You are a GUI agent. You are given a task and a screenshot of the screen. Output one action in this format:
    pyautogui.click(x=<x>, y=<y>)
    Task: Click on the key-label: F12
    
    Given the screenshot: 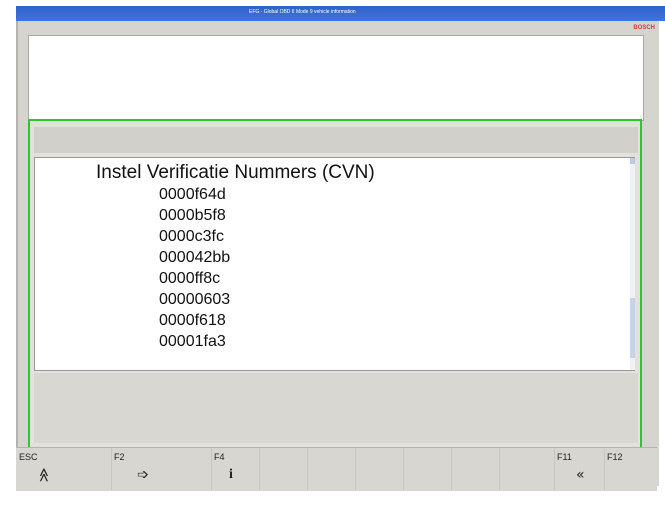 What is the action you would take?
    pyautogui.click(x=615, y=457)
    